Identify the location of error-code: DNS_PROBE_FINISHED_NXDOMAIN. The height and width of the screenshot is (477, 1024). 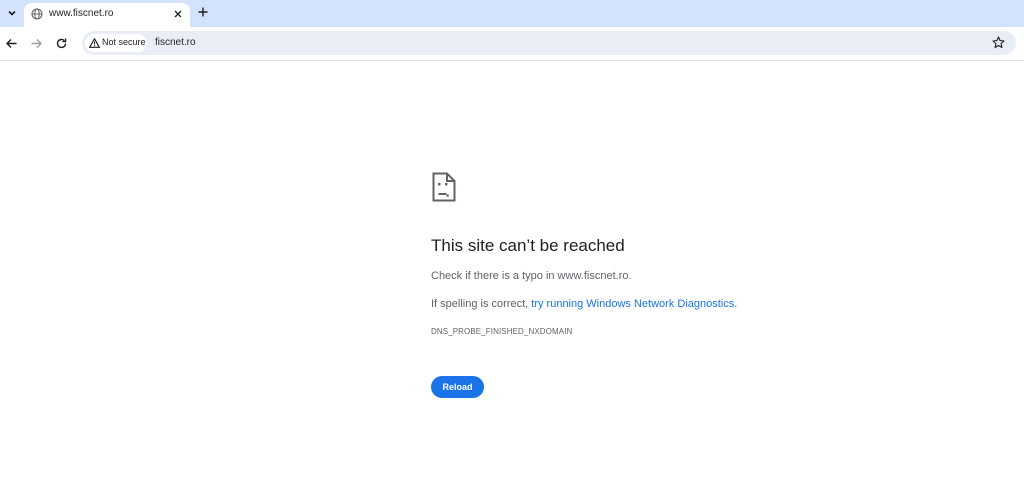
(502, 331).